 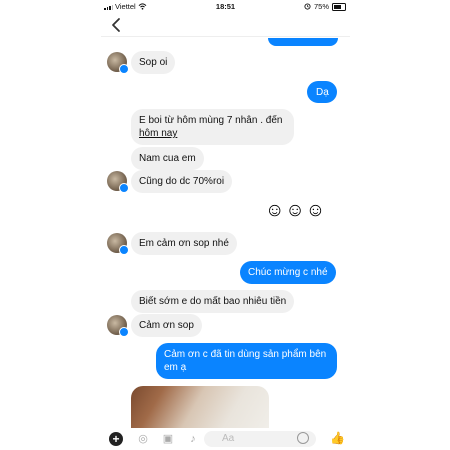 I want to click on message-line-link: hôm nay, so click(x=212, y=133).